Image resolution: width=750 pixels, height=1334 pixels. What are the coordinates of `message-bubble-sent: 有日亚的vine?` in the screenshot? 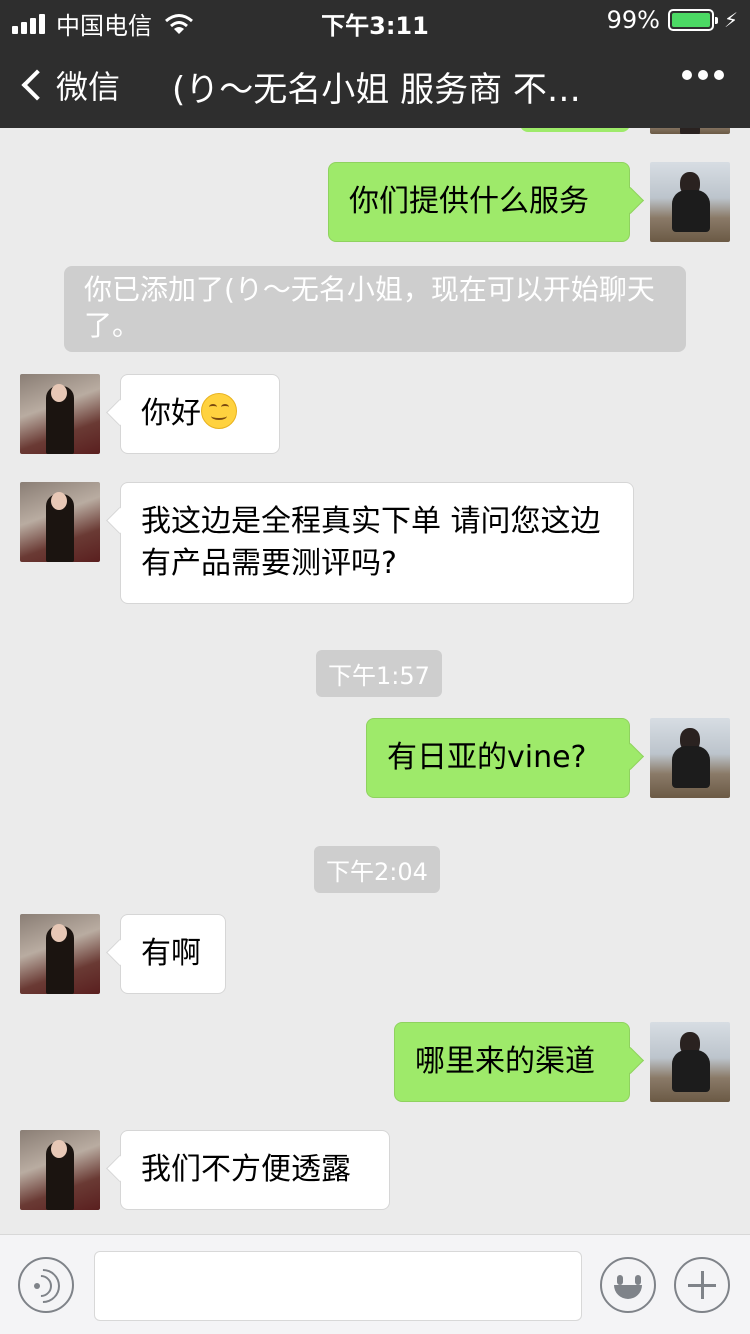 It's located at (498, 758).